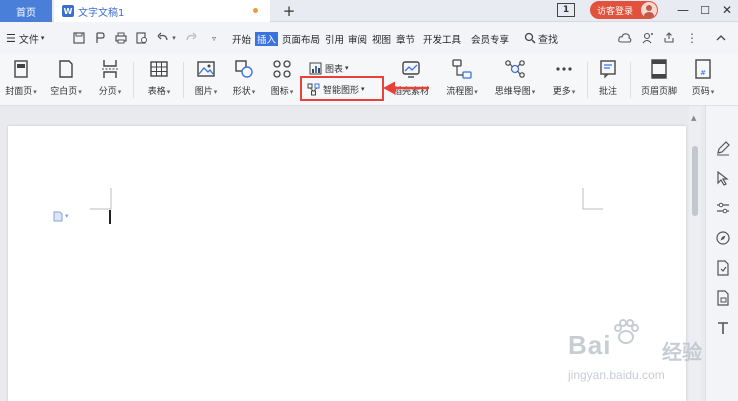 This screenshot has height=401, width=738. I want to click on search-button: 查找, so click(547, 38).